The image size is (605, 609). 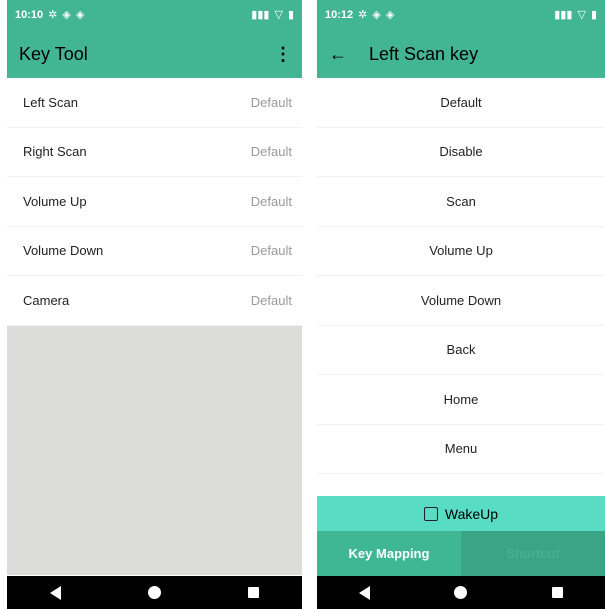 I want to click on key-label: Camera, so click(x=46, y=300).